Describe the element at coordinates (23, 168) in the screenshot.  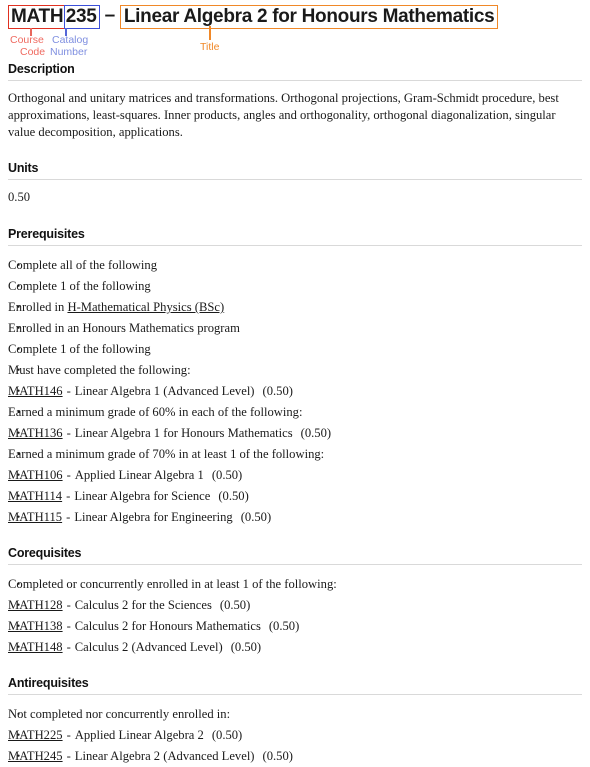
I see `units-heading: Units` at that location.